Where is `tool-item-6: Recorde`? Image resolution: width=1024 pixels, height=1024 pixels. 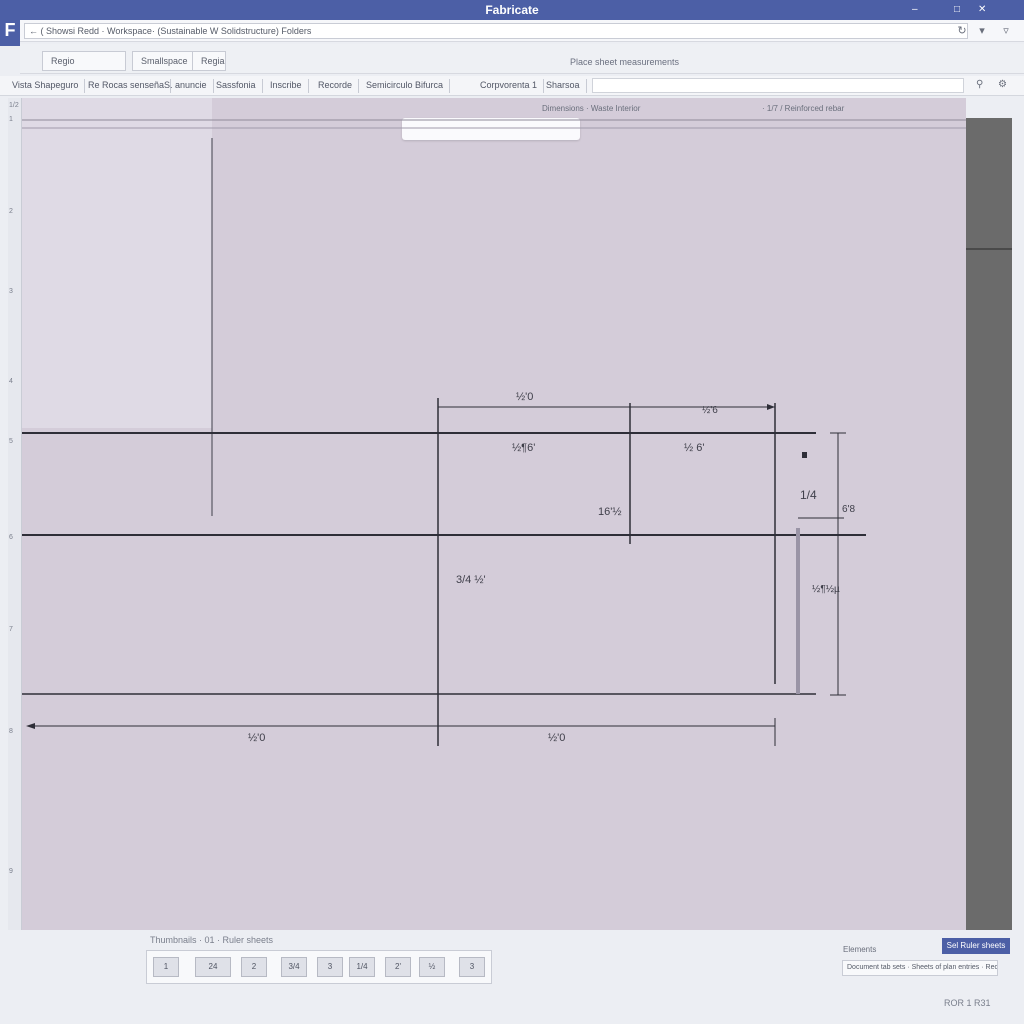 tool-item-6: Recorde is located at coordinates (336, 86).